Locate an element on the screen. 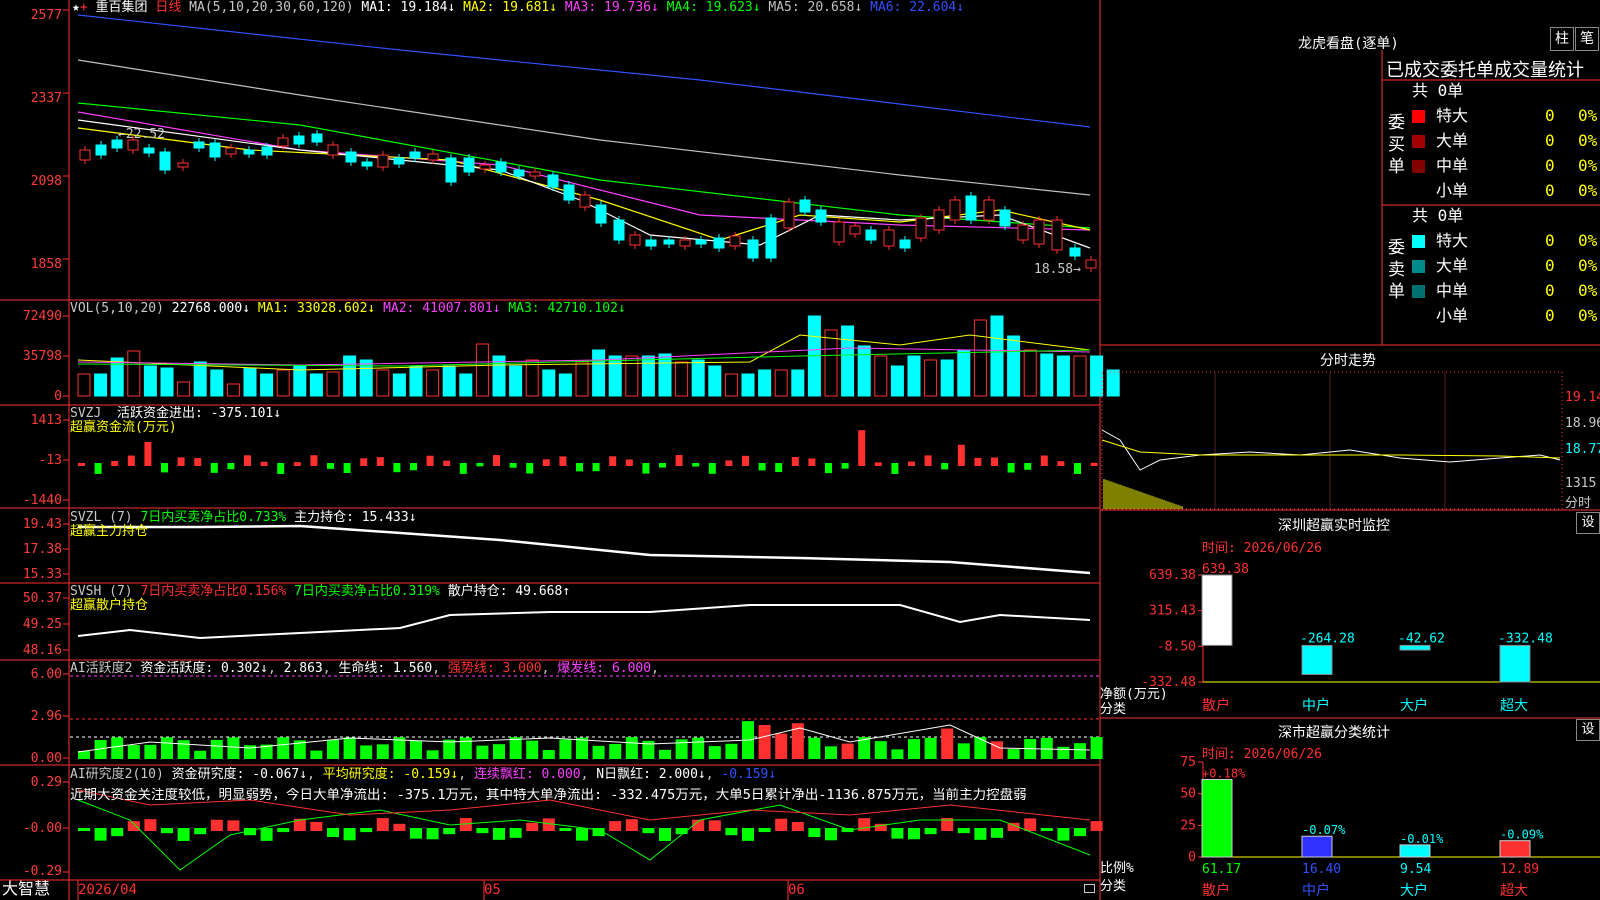  sz-classify-settings-button: 设 is located at coordinates (1588, 730).